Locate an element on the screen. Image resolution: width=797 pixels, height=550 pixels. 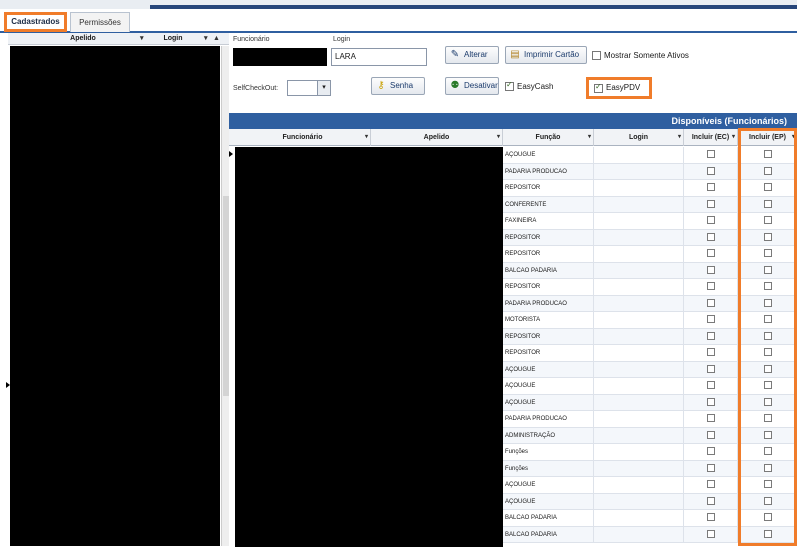
column-funcionario: Funcionário ▾ is located at coordinates (303, 137).